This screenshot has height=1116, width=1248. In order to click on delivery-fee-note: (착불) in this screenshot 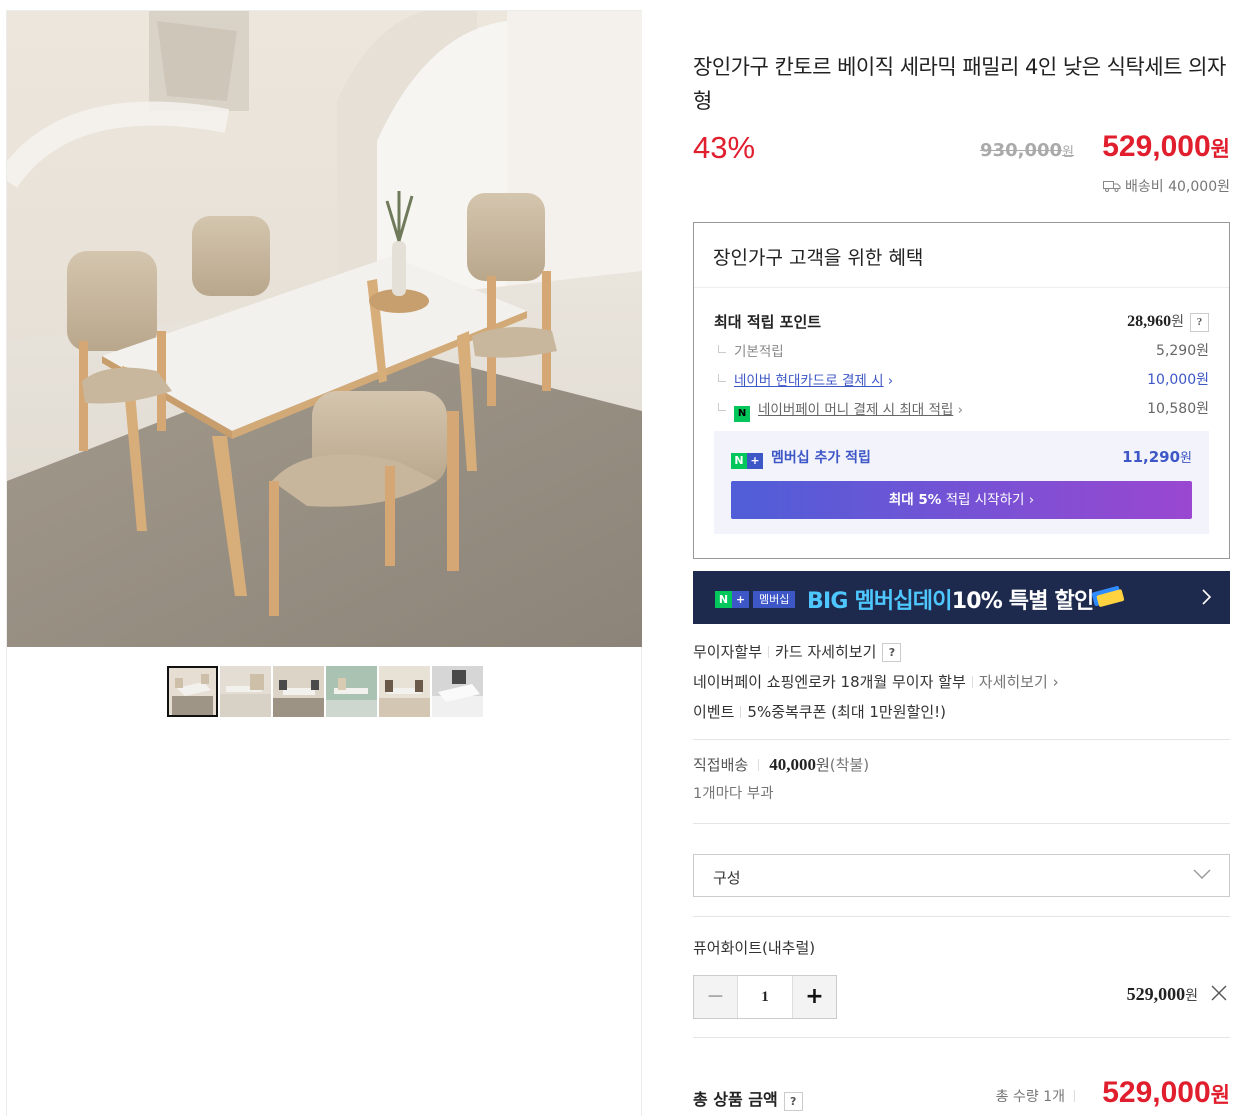, I will do `click(849, 765)`.